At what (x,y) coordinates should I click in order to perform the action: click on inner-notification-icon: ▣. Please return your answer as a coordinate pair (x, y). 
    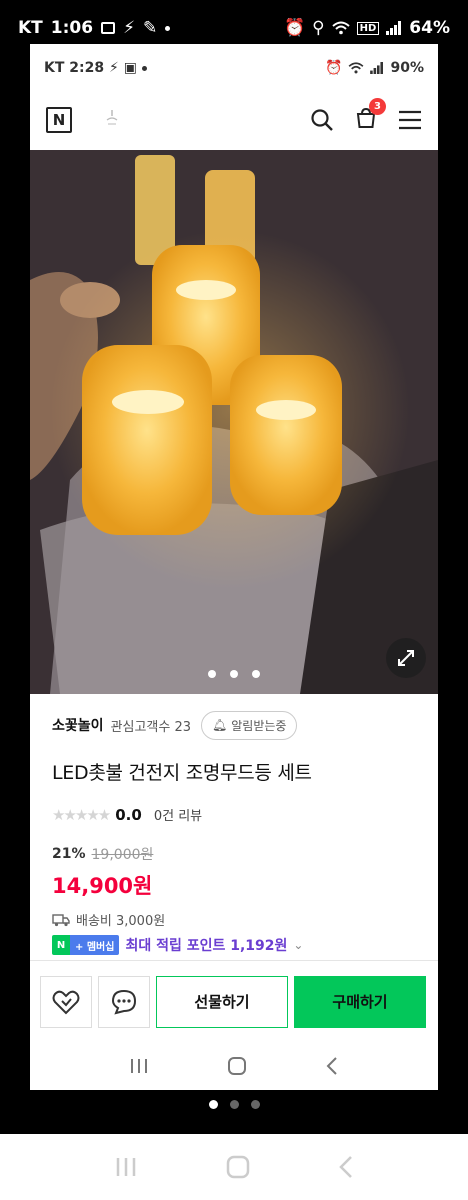
    Looking at the image, I should click on (130, 68).